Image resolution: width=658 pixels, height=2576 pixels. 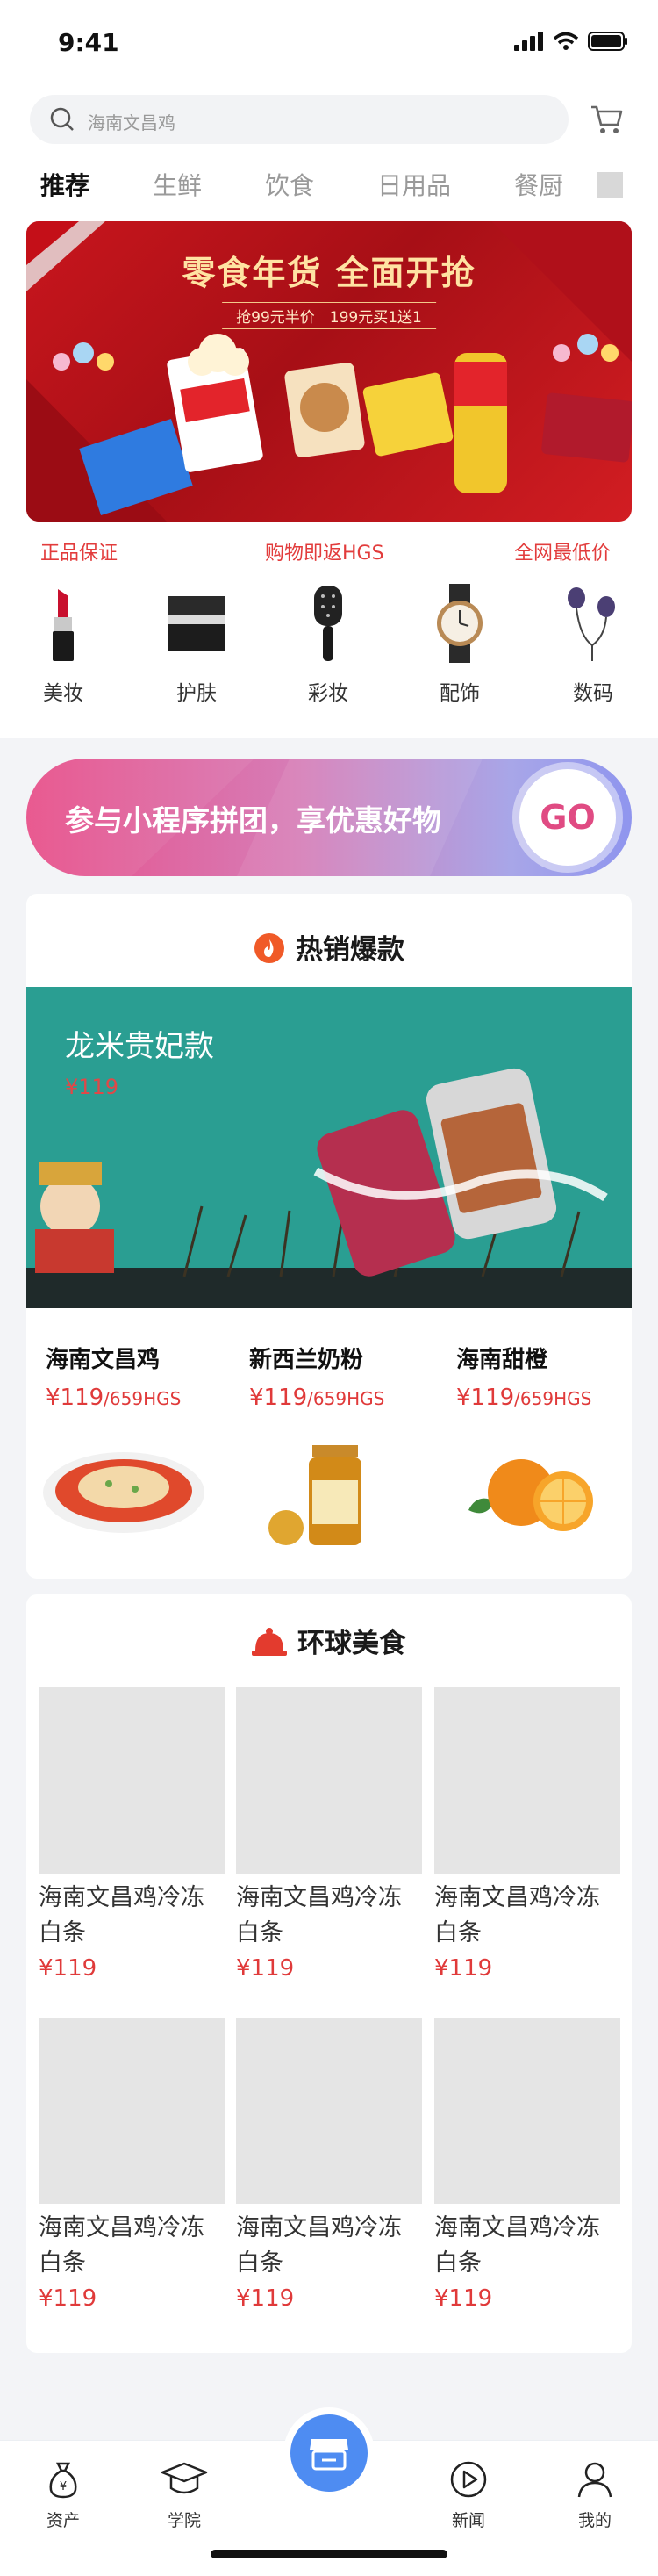 What do you see at coordinates (607, 119) in the screenshot?
I see `cart-icon` at bounding box center [607, 119].